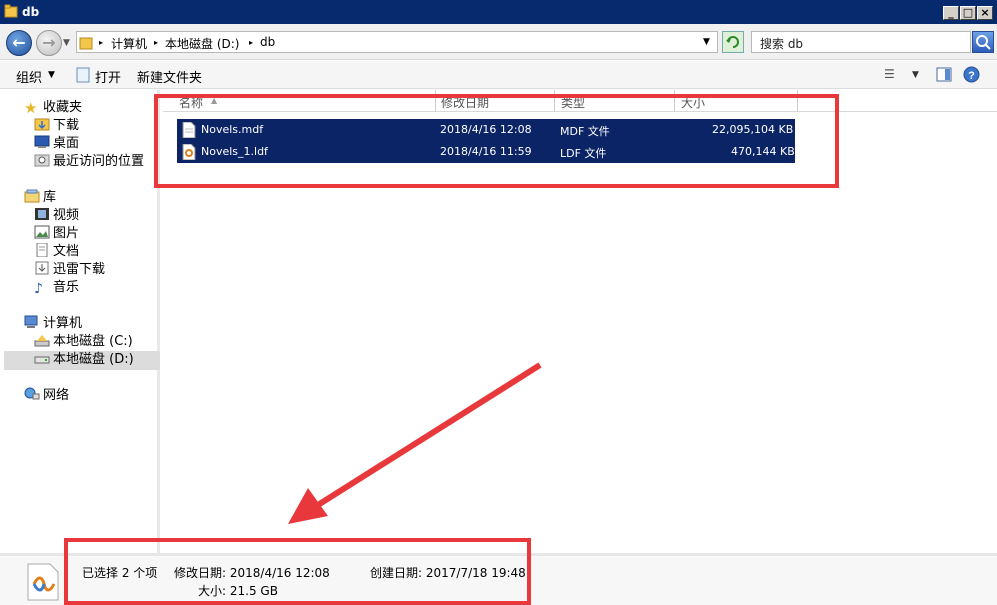 The height and width of the screenshot is (605, 997). What do you see at coordinates (267, 42) in the screenshot?
I see `breadcrumb-db: db` at bounding box center [267, 42].